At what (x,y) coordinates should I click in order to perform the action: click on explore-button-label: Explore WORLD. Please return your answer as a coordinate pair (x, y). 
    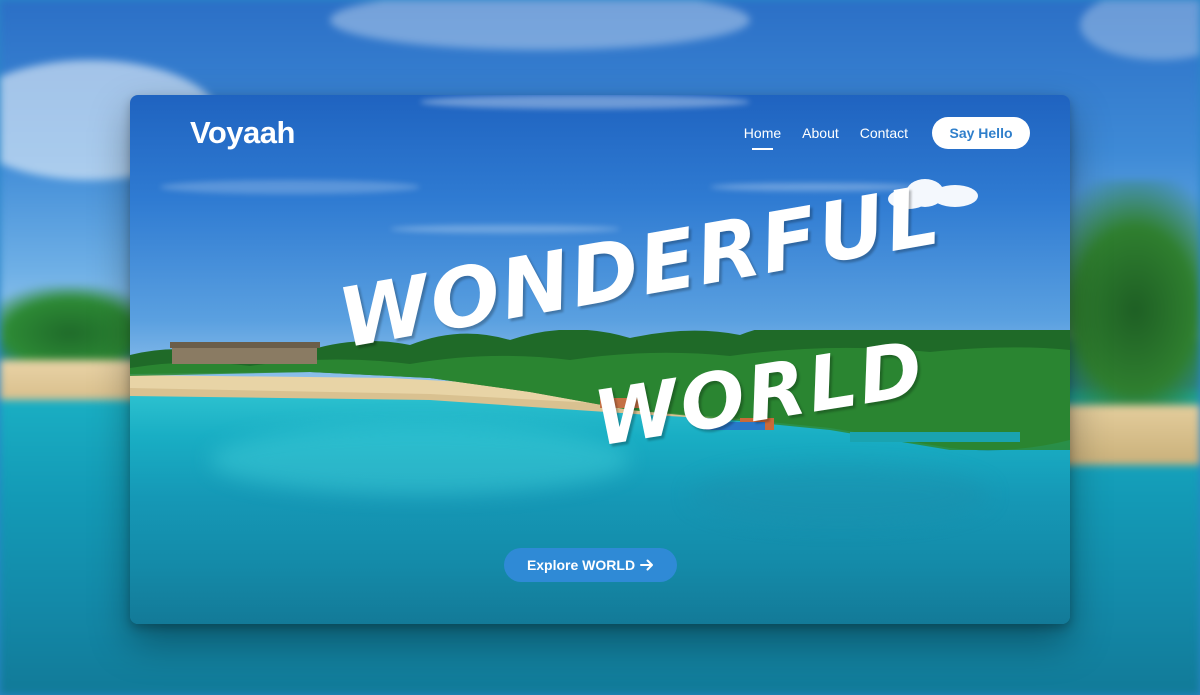
    Looking at the image, I should click on (581, 565).